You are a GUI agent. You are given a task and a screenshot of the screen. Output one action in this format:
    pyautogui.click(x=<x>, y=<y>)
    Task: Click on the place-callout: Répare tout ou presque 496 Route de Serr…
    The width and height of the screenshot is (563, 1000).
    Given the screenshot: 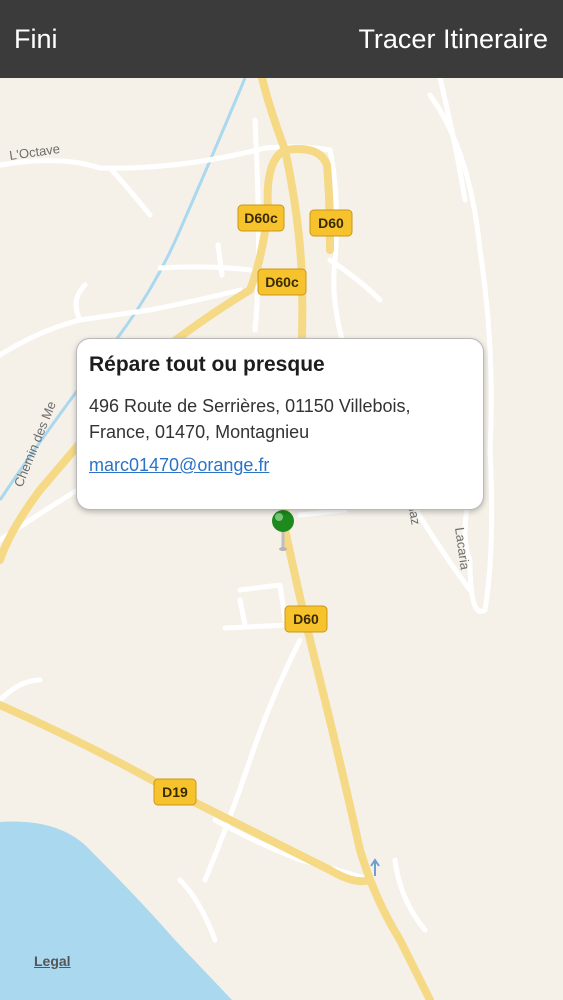 What is the action you would take?
    pyautogui.click(x=280, y=424)
    